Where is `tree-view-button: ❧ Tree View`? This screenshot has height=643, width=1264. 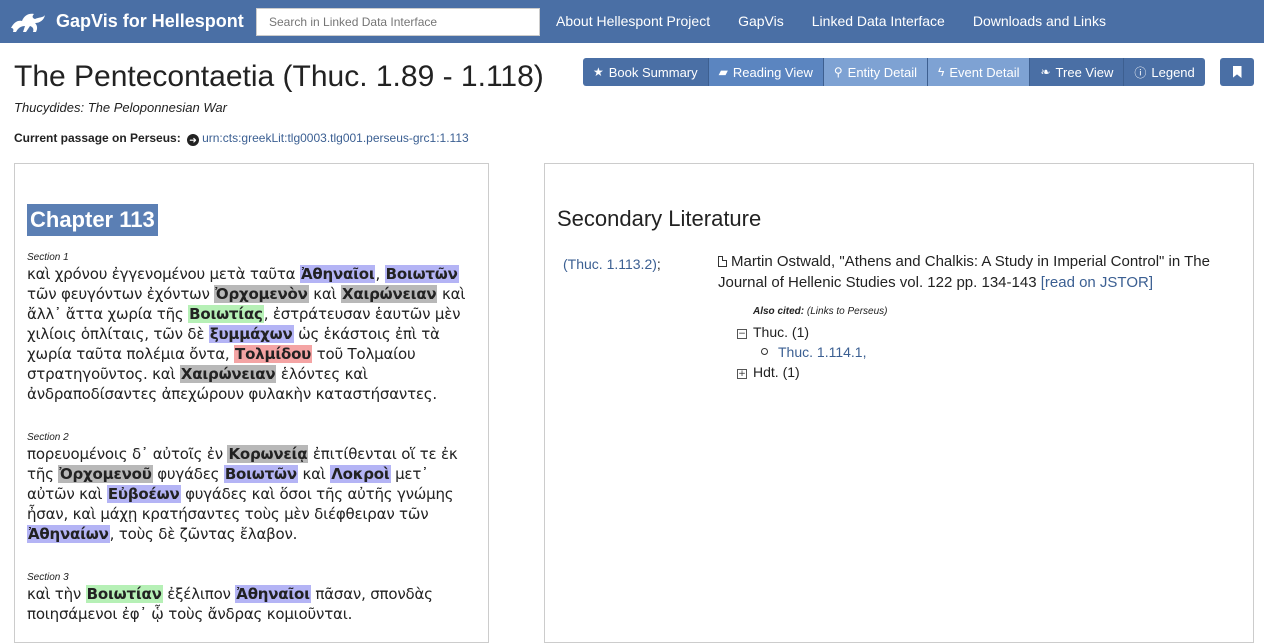
tree-view-button: ❧ Tree View is located at coordinates (1077, 72).